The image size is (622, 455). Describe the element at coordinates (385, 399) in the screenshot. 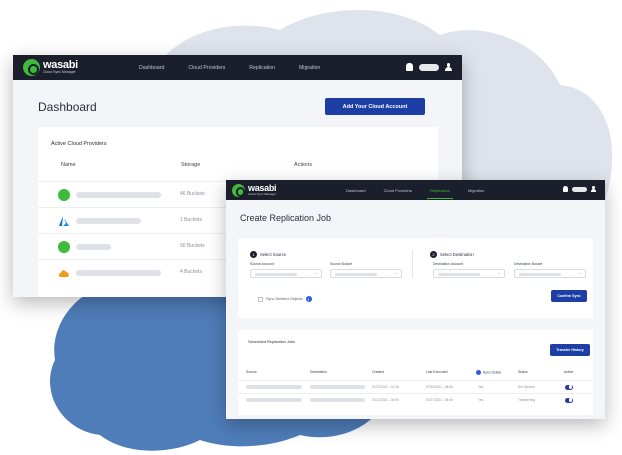

I see `created-value: 07/12/2021 - 04:09` at that location.